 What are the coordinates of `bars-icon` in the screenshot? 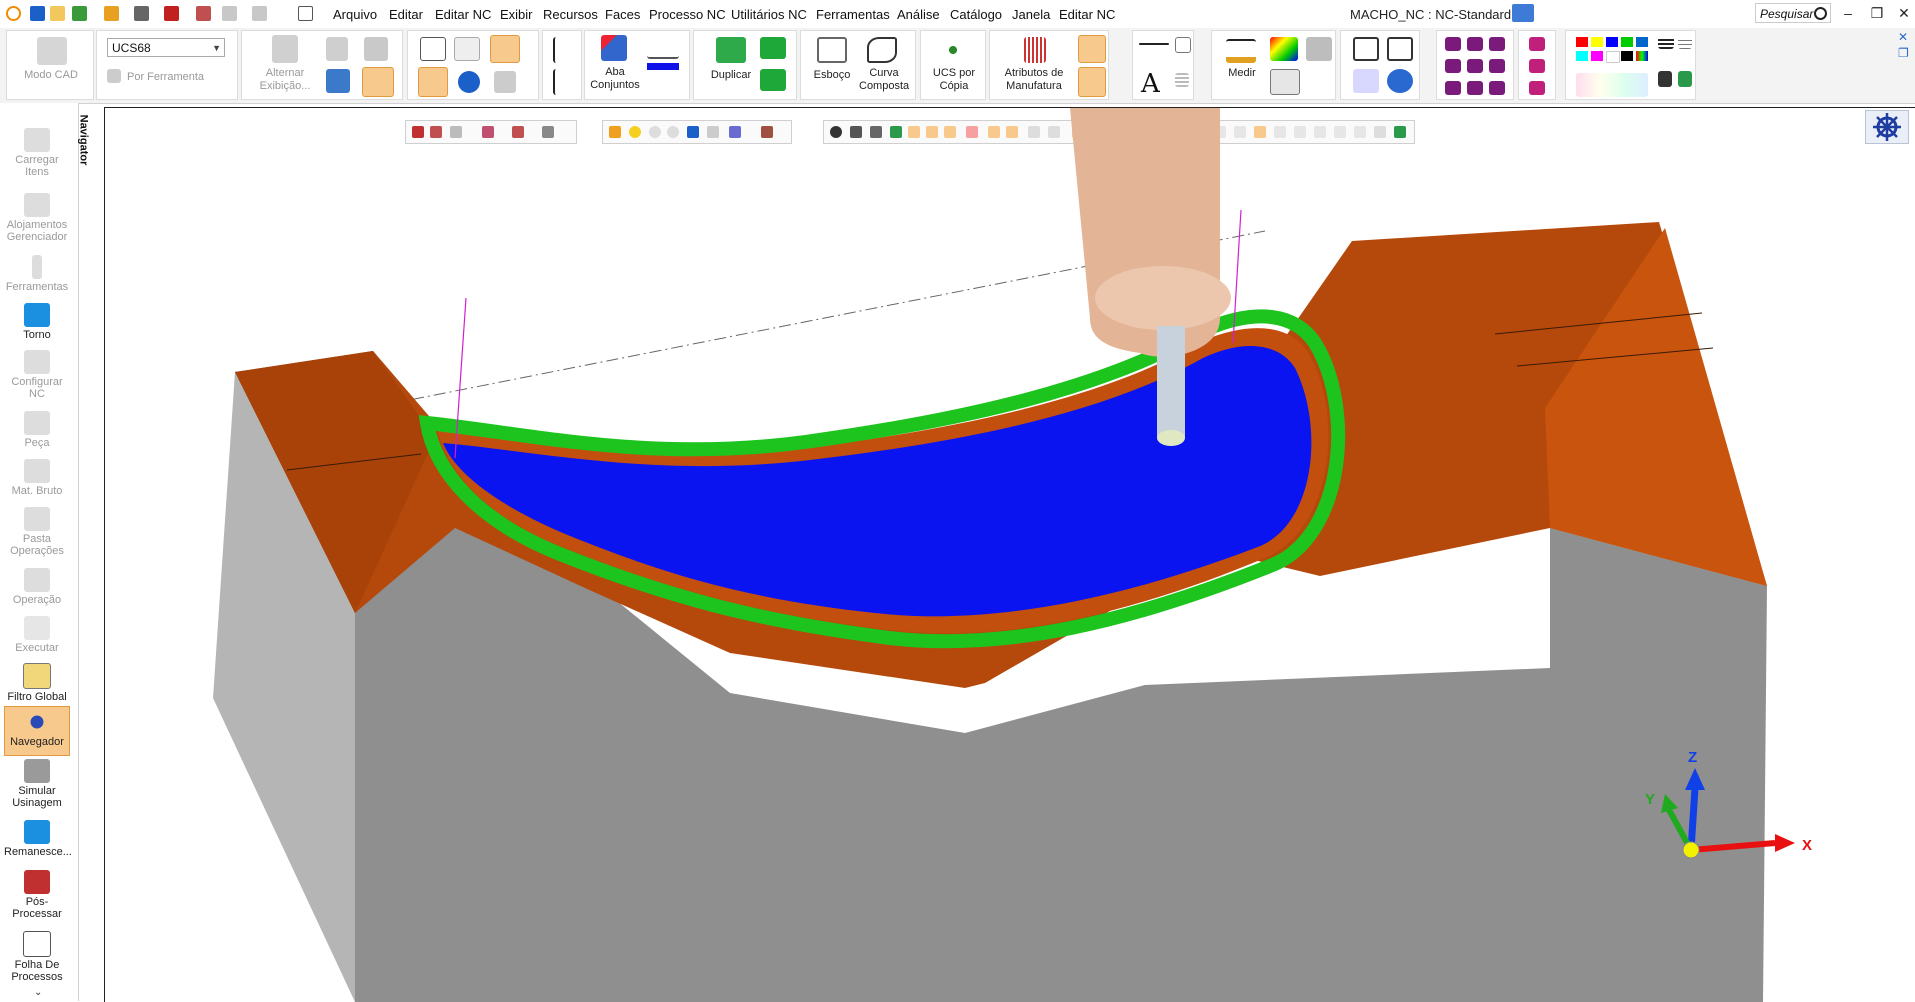 It's located at (1182, 80).